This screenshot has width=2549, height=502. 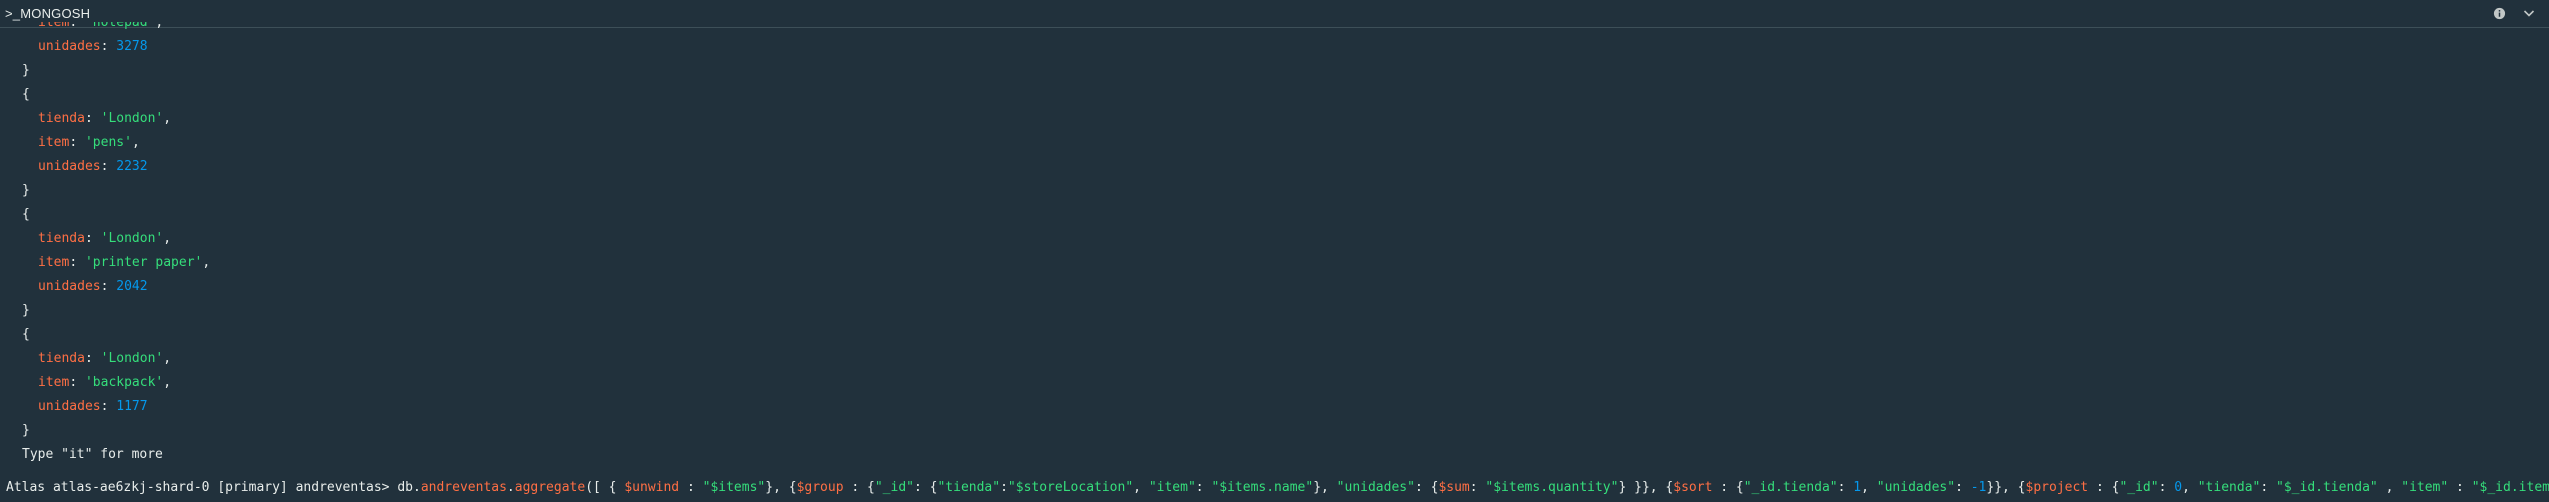 What do you see at coordinates (2529, 13) in the screenshot?
I see `chevron-down-icon` at bounding box center [2529, 13].